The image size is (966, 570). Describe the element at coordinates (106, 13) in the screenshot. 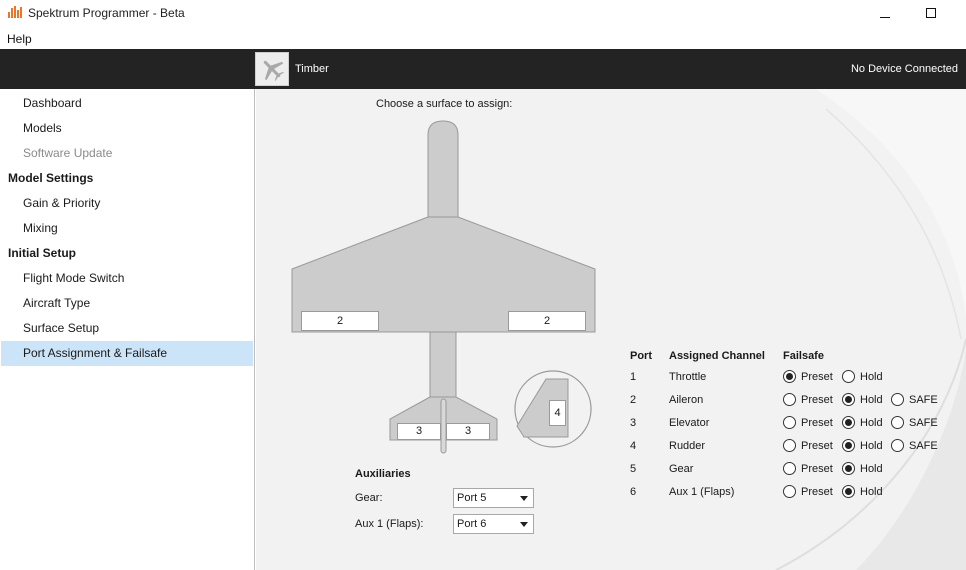

I see `window-title: Spektrum Programmer - Beta` at that location.